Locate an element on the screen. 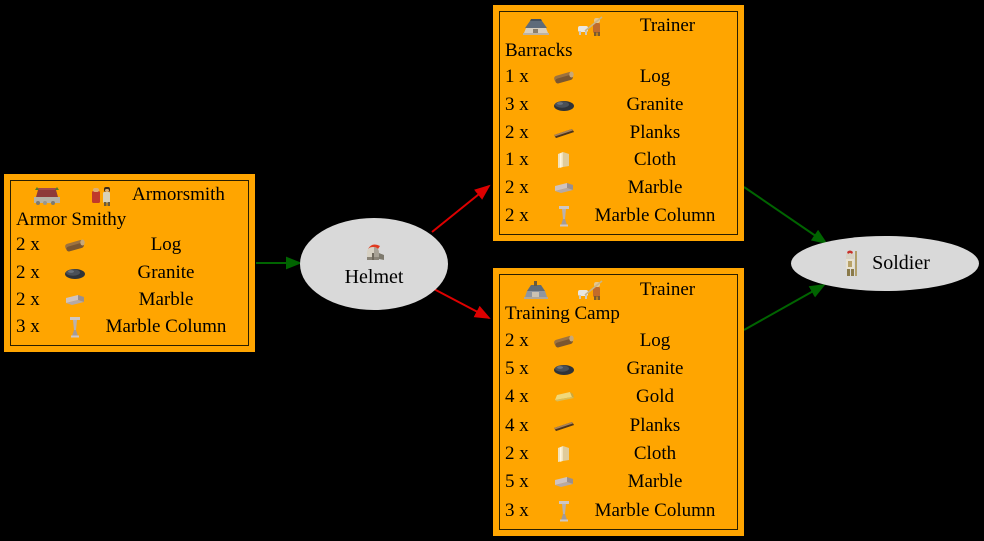 This screenshot has height=541, width=984. cost-row: 4 x Planks is located at coordinates (618, 426).